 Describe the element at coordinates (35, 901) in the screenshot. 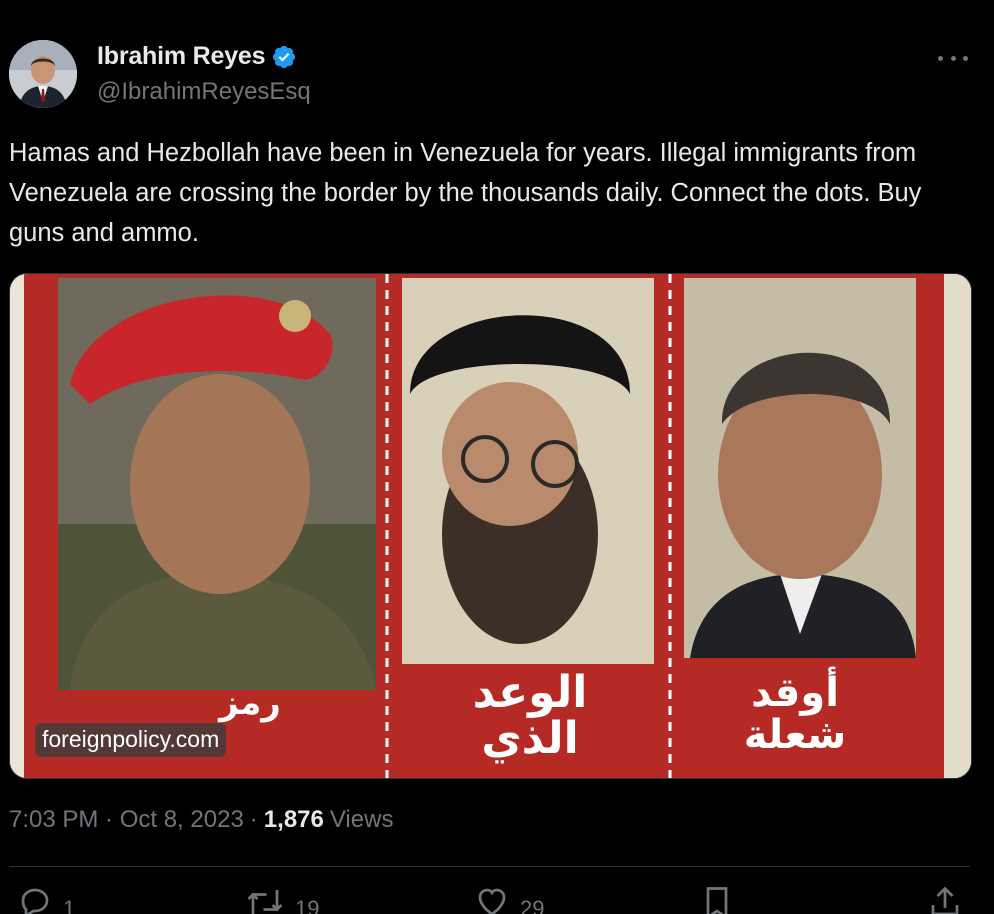

I see `reply-icon` at that location.